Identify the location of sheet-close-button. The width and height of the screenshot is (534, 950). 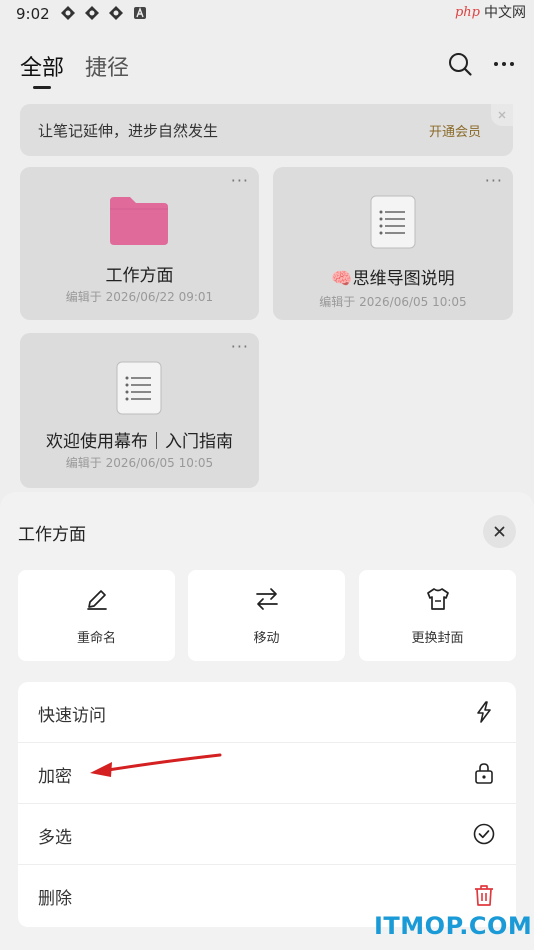
(499, 531).